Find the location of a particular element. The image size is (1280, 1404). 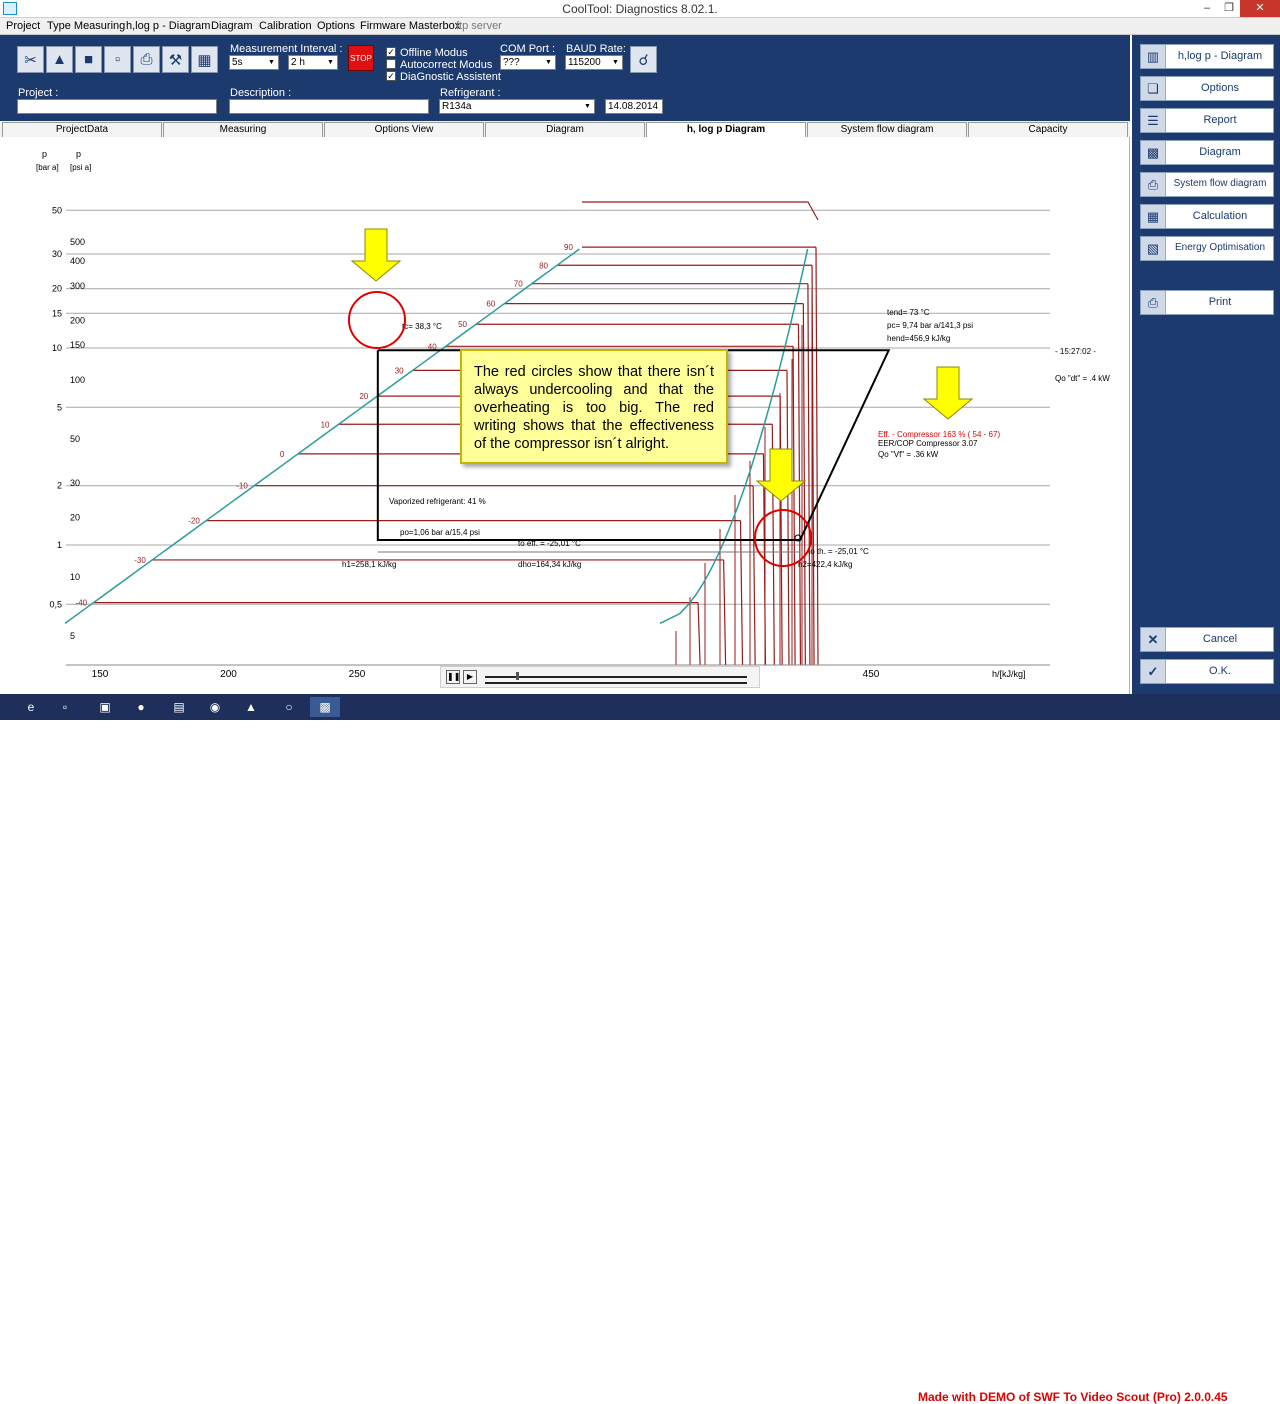

volume-bar is located at coordinates (616, 683).